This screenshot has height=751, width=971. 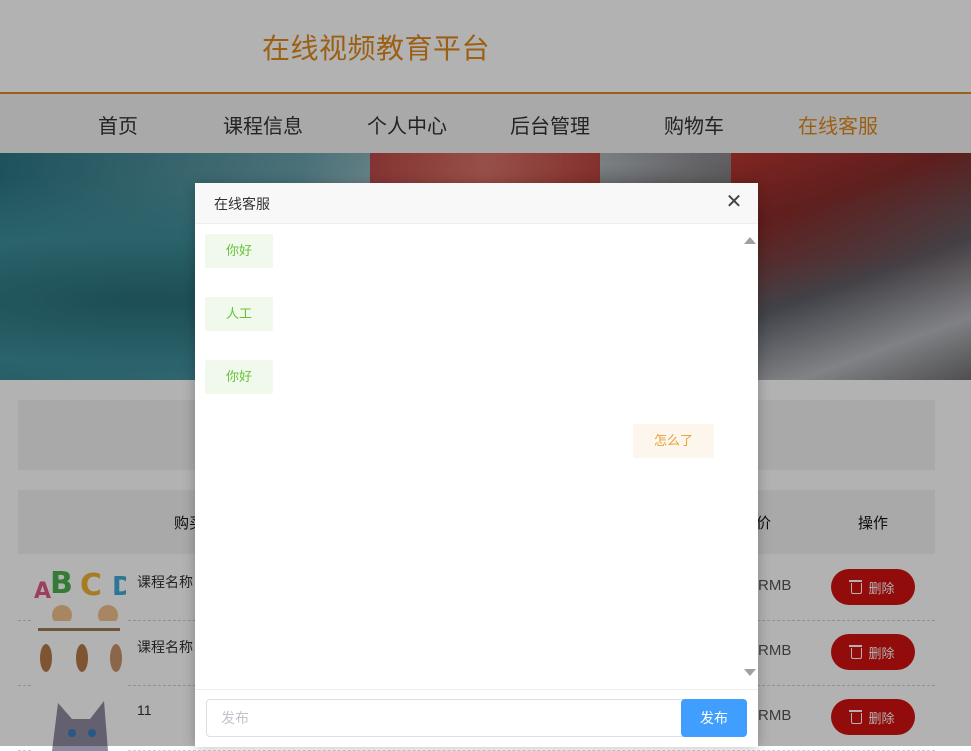 What do you see at coordinates (673, 441) in the screenshot?
I see `chat-message-reply: 怎么了` at bounding box center [673, 441].